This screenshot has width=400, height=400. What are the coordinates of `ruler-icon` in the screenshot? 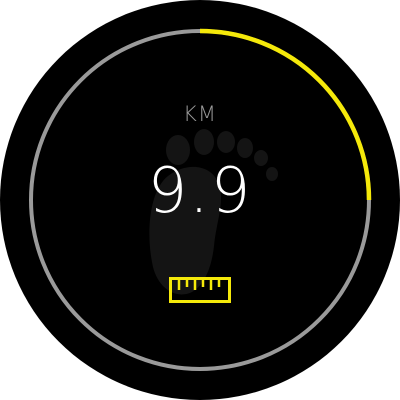 It's located at (200, 290).